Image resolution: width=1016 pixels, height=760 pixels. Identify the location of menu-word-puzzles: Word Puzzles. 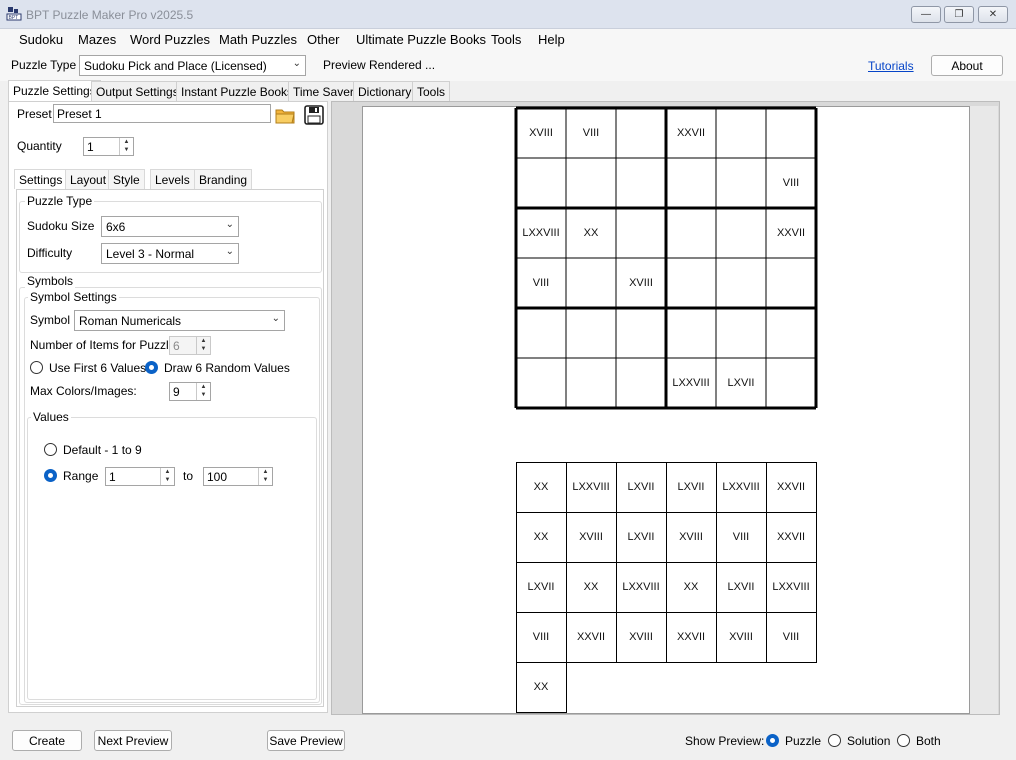
(170, 39).